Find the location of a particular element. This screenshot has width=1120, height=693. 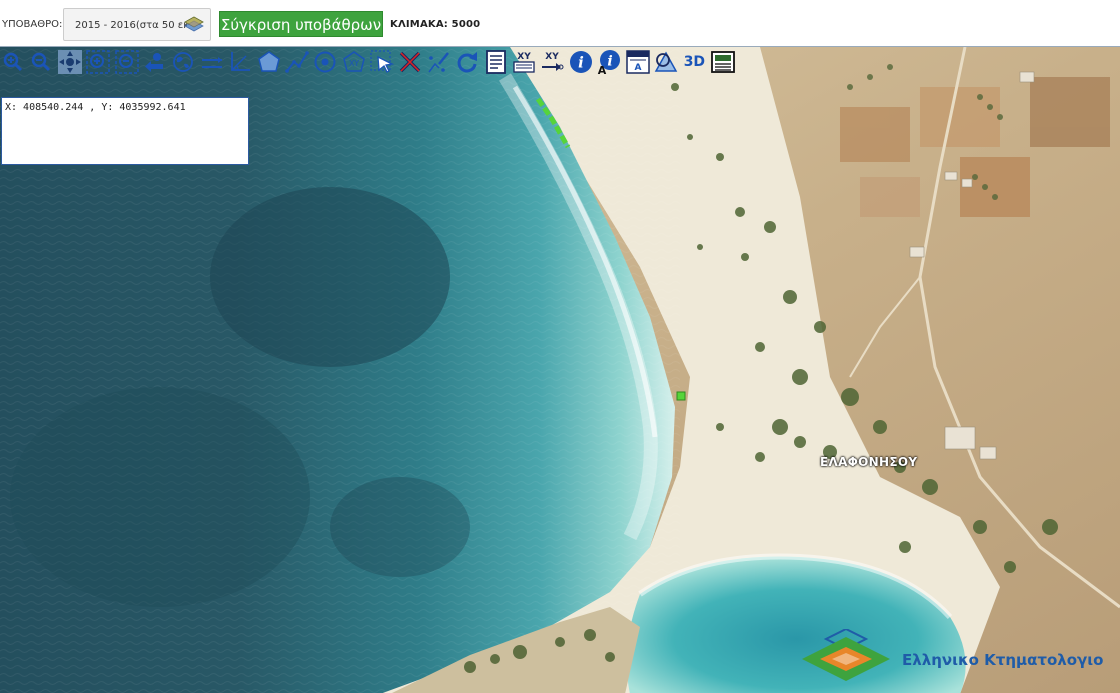

draw-line-icon is located at coordinates (297, 62).